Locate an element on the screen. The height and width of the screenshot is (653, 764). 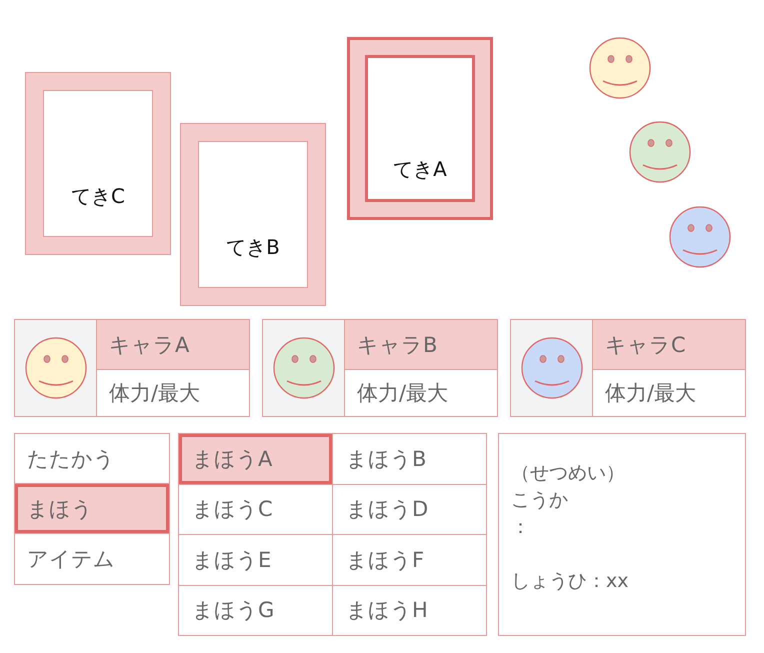
spell-item: まほうF is located at coordinates (410, 560).